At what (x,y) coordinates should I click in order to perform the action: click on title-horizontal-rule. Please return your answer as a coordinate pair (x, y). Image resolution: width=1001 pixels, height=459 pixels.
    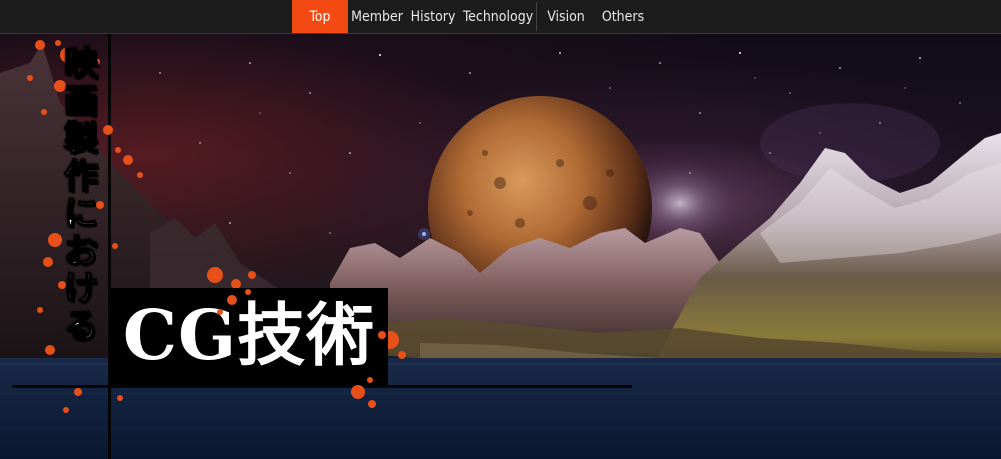
    Looking at the image, I should click on (322, 386).